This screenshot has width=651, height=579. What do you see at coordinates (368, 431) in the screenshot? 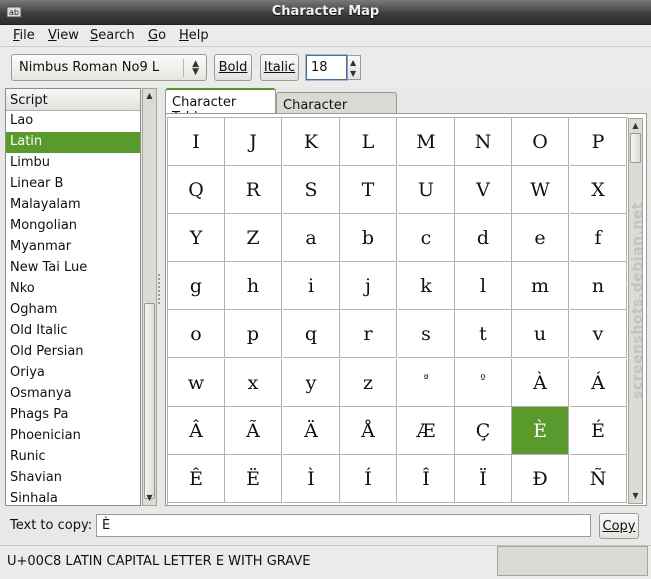
I see `character-cell: Å` at bounding box center [368, 431].